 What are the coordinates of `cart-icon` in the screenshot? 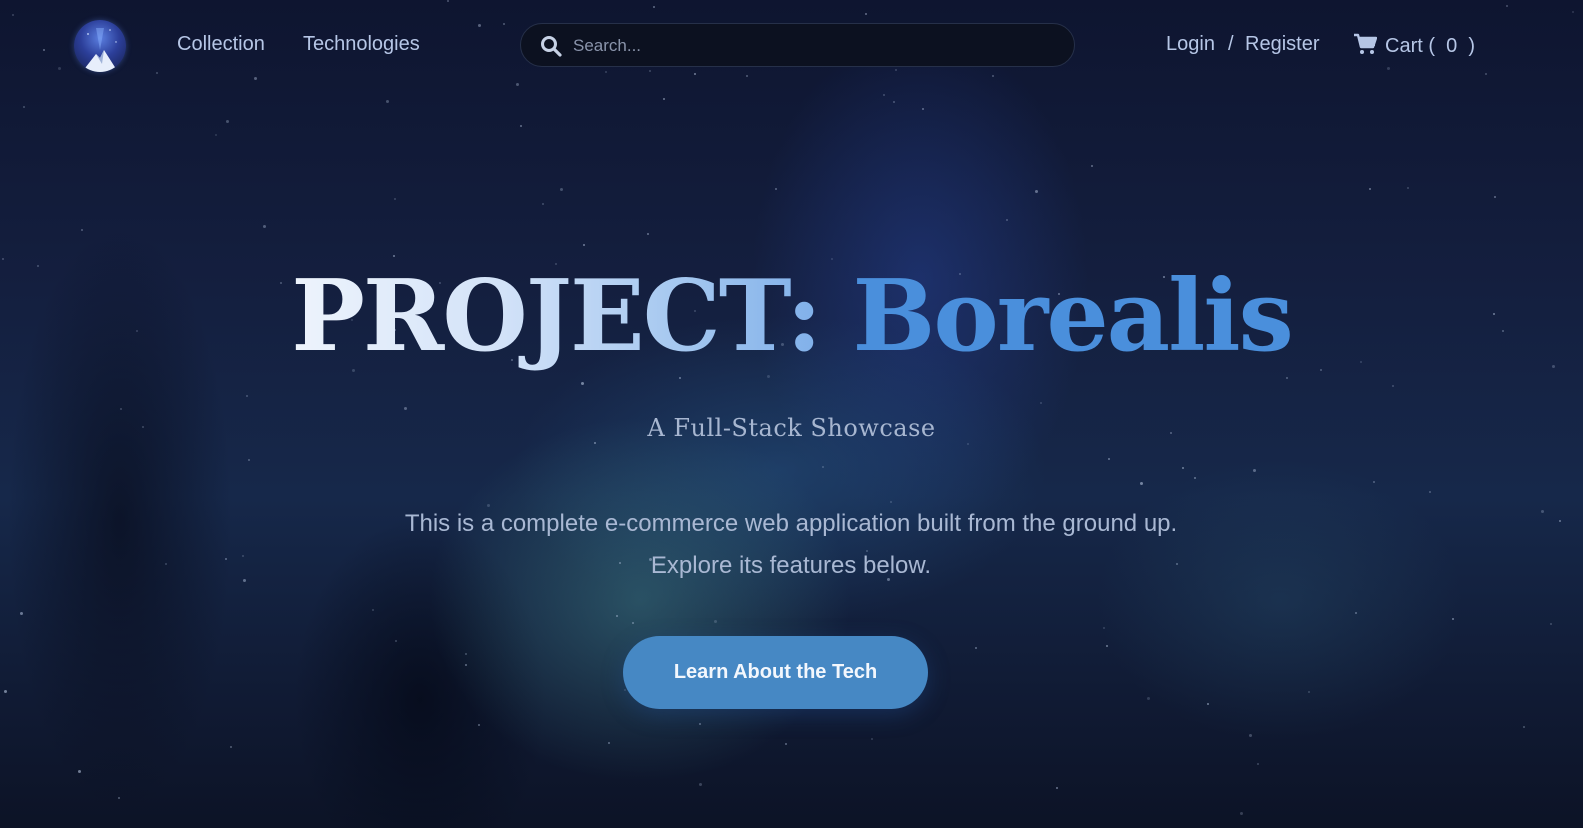 It's located at (1365, 43).